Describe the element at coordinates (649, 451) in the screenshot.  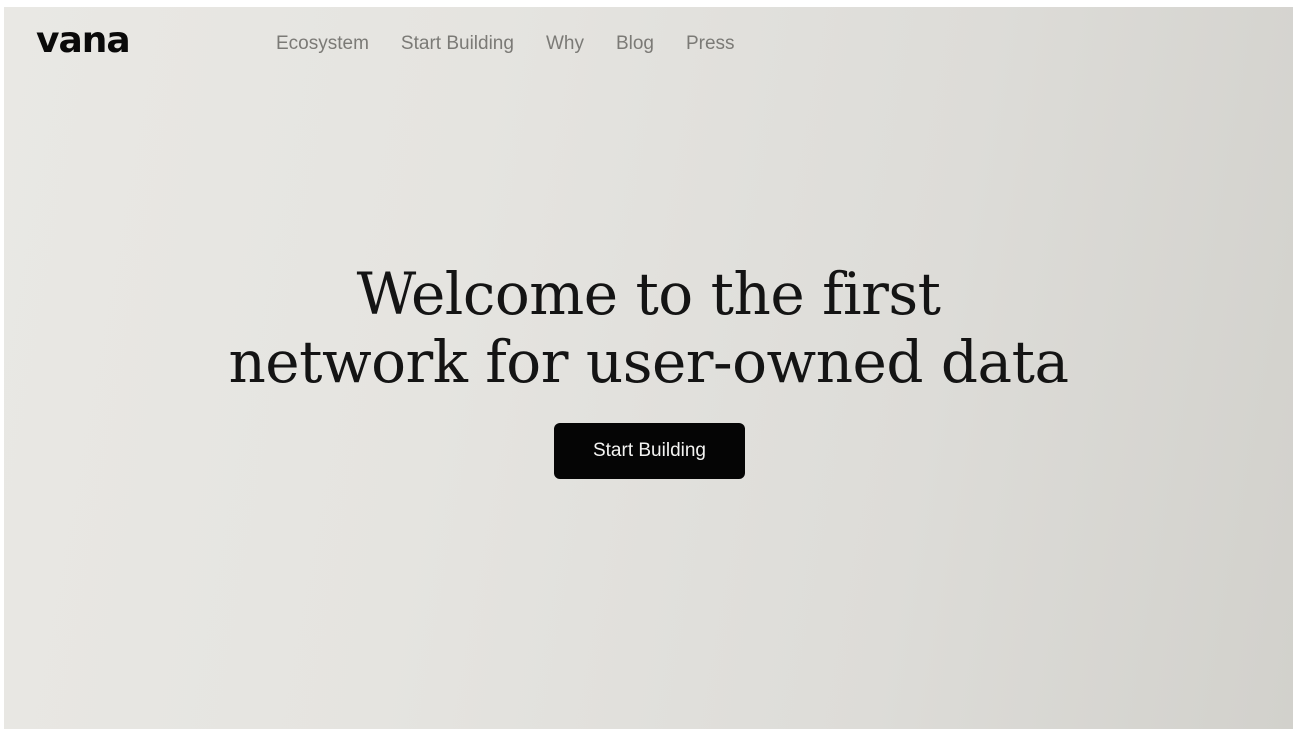
I see `start-building-button: Start Building` at that location.